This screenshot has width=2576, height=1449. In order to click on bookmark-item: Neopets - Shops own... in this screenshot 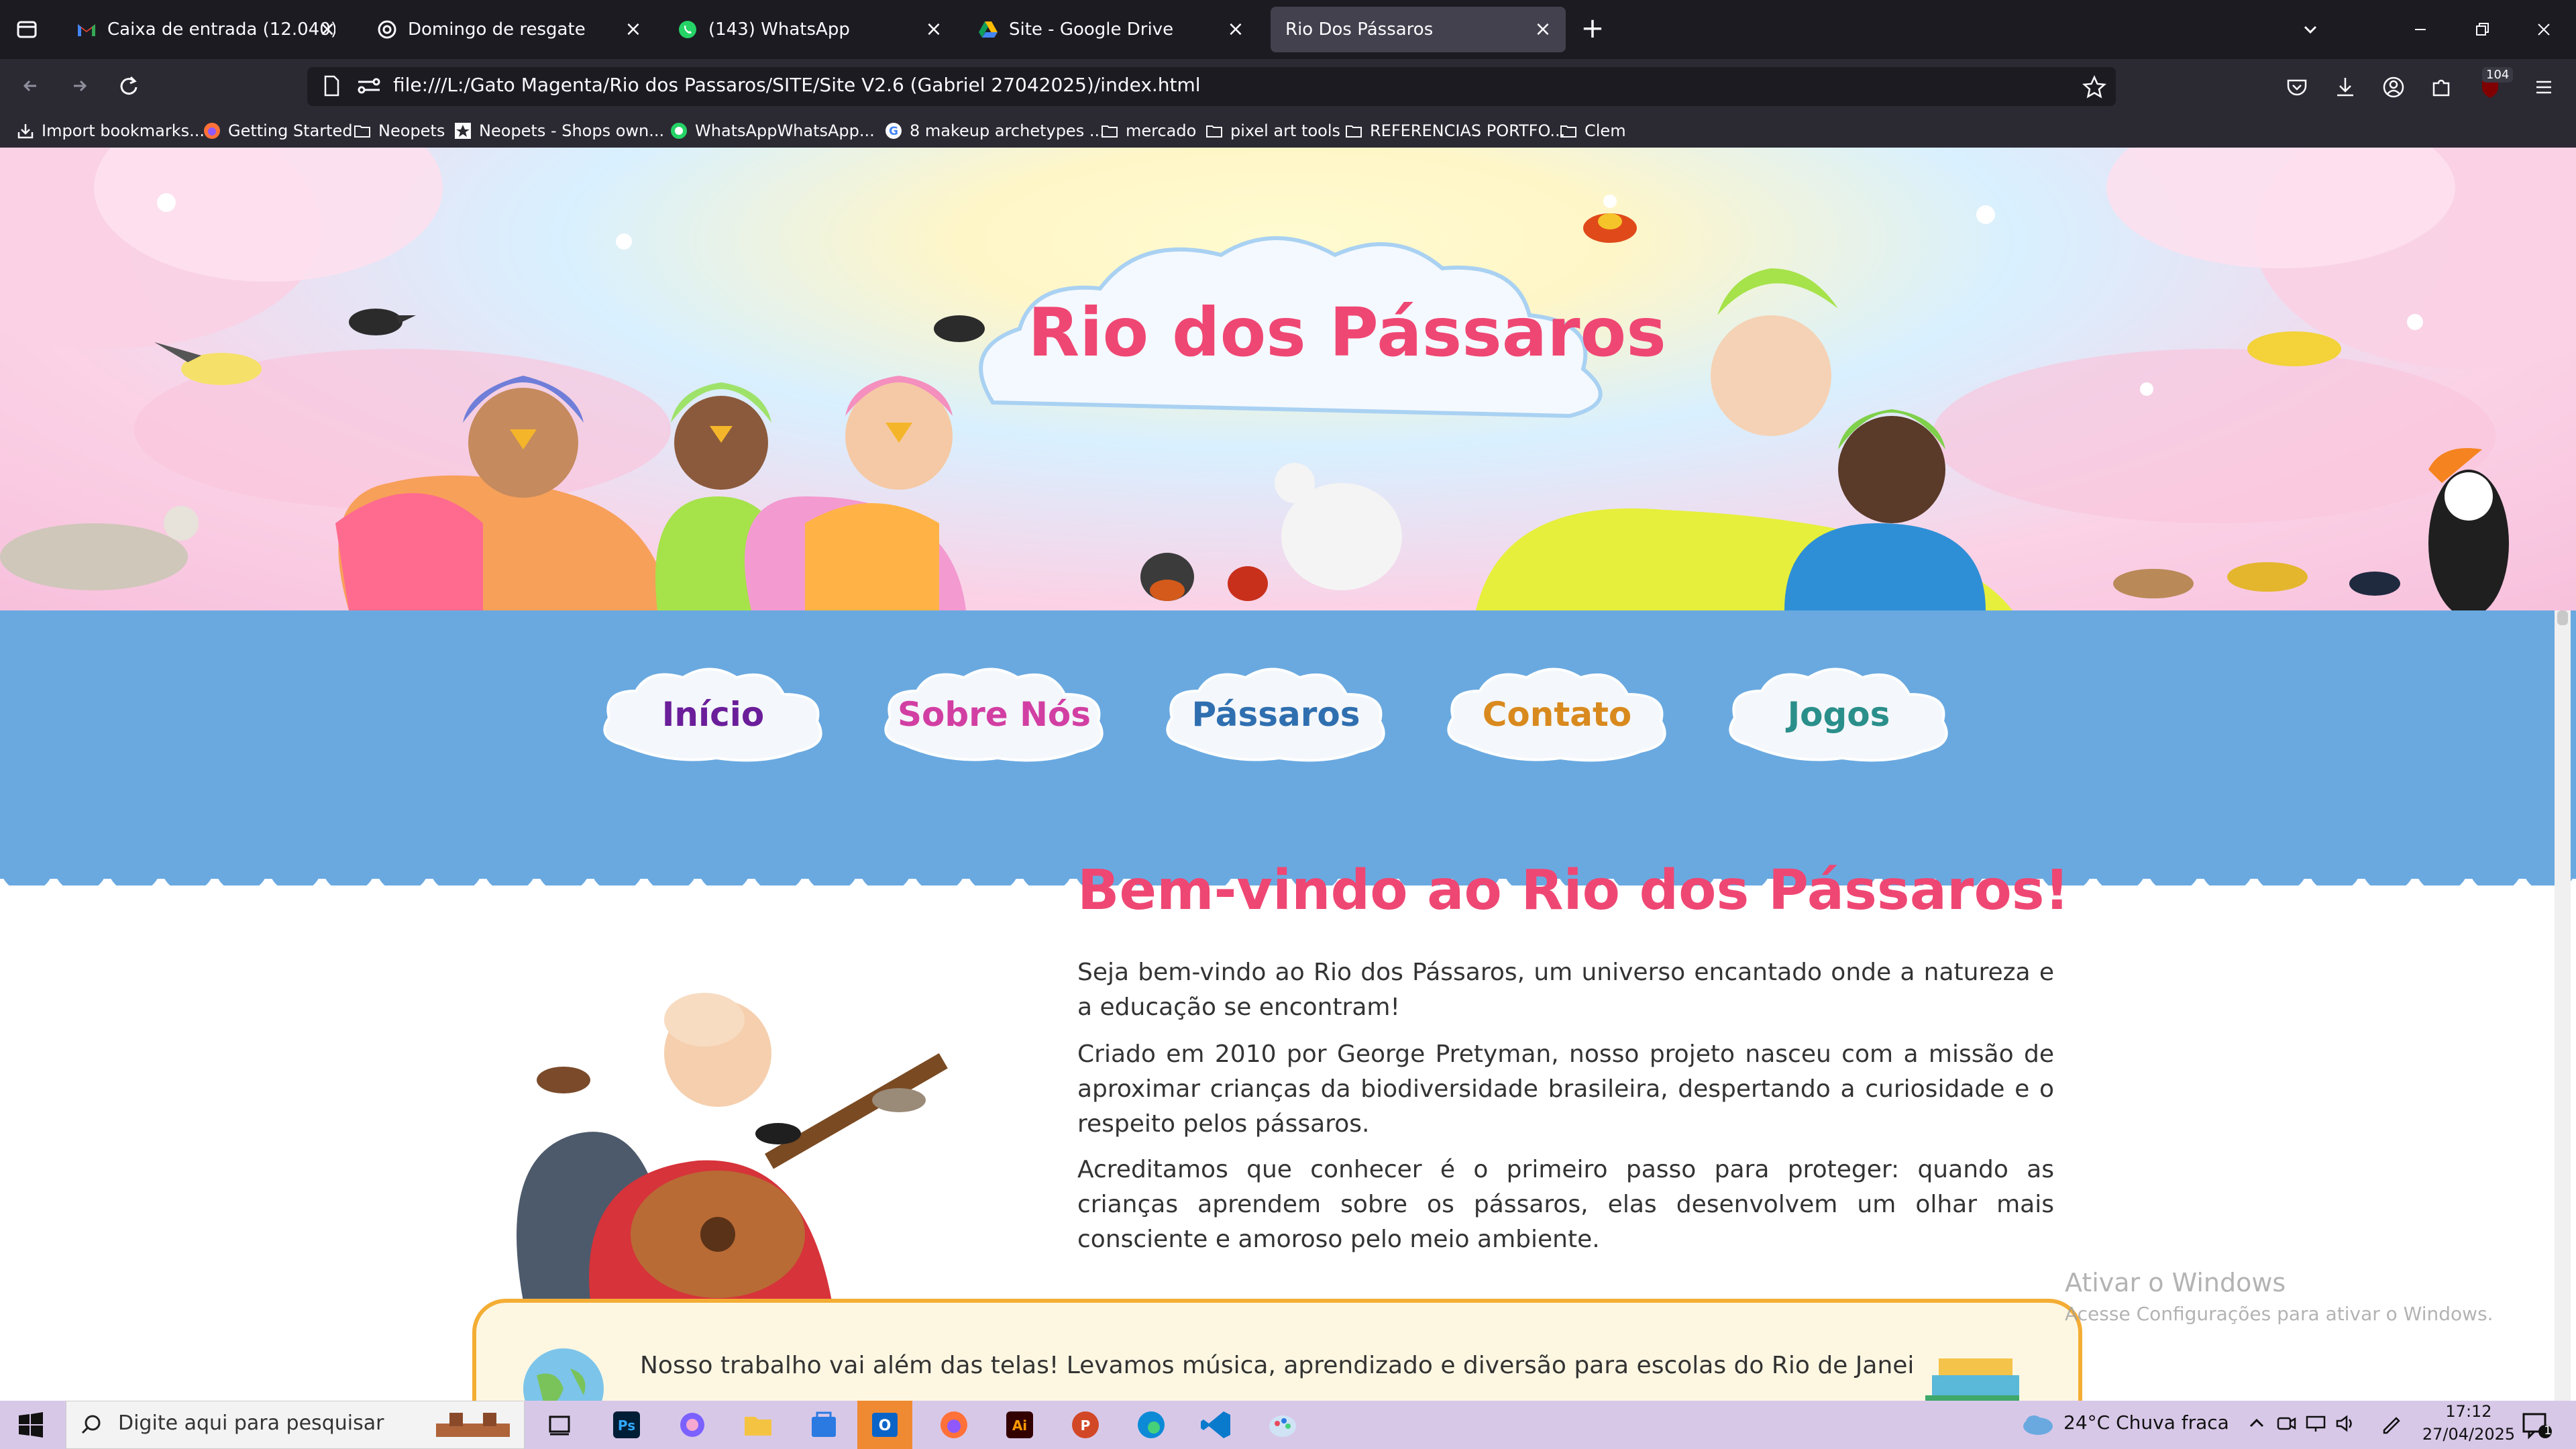, I will do `click(558, 130)`.